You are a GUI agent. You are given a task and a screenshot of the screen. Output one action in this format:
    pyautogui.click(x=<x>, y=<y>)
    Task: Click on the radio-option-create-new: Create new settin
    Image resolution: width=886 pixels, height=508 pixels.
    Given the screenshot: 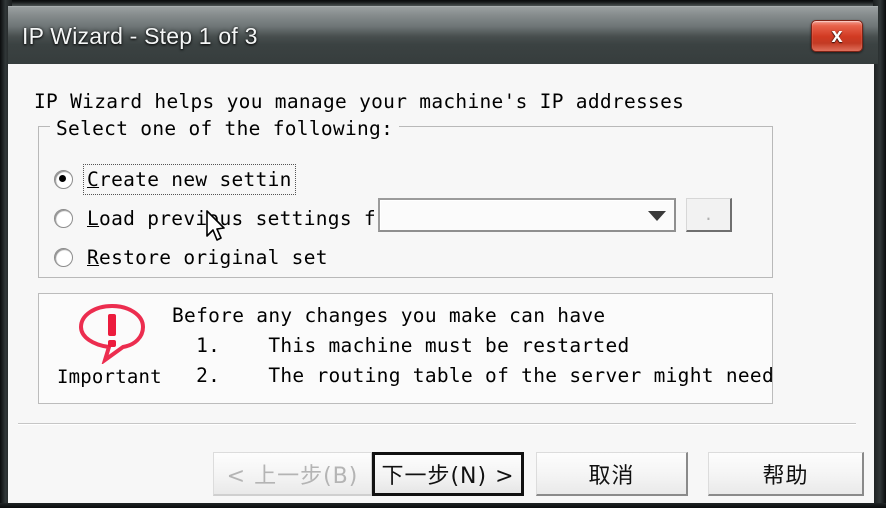 What is the action you would take?
    pyautogui.click(x=175, y=179)
    